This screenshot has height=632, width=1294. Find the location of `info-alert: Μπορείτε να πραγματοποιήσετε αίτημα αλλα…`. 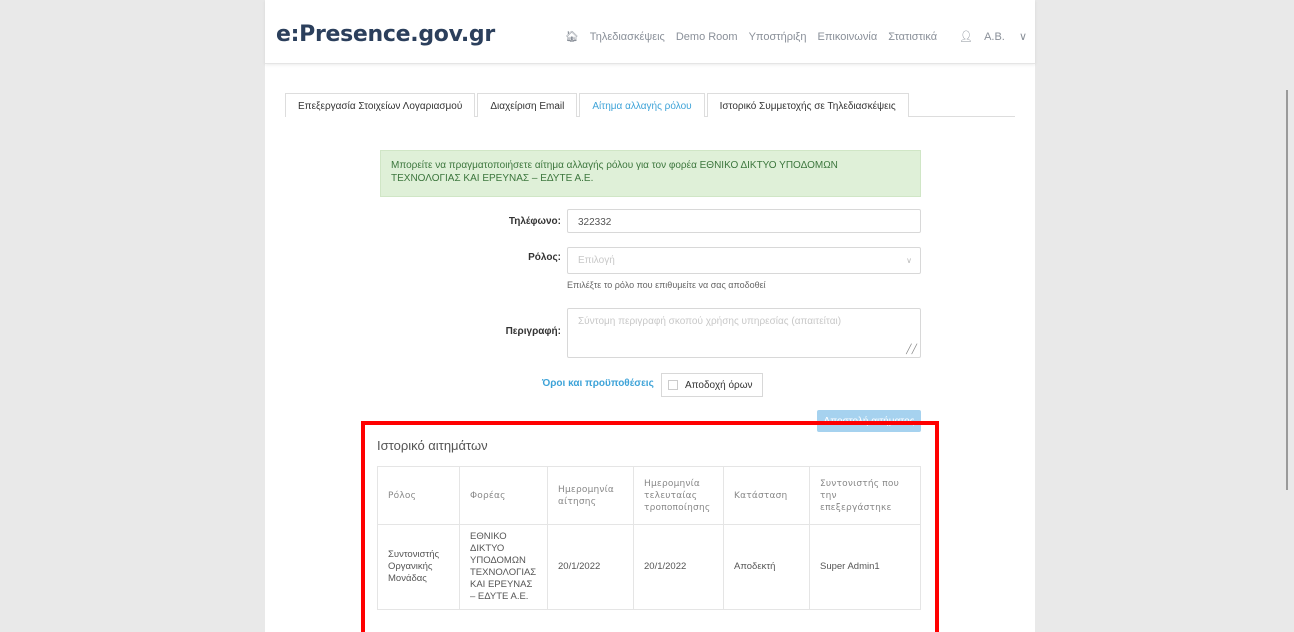

info-alert: Μπορείτε να πραγματοποιήσετε αίτημα αλλα… is located at coordinates (650, 173).